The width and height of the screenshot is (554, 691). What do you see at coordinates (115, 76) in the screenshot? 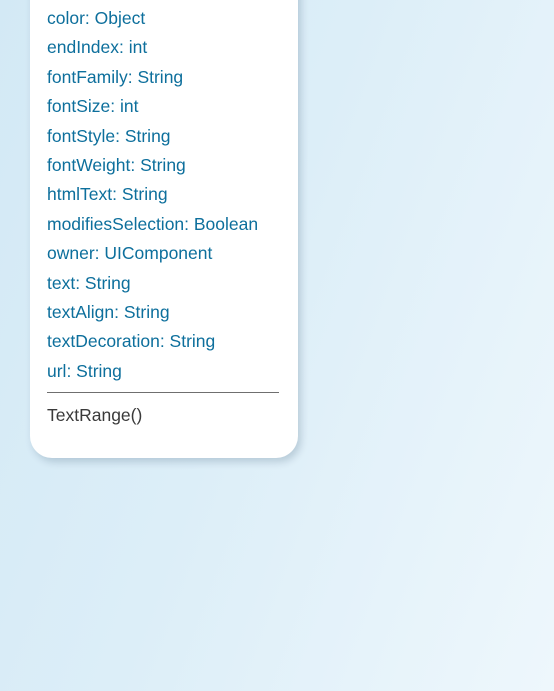
I see `attribute-font-family: fontFamily: String` at bounding box center [115, 76].